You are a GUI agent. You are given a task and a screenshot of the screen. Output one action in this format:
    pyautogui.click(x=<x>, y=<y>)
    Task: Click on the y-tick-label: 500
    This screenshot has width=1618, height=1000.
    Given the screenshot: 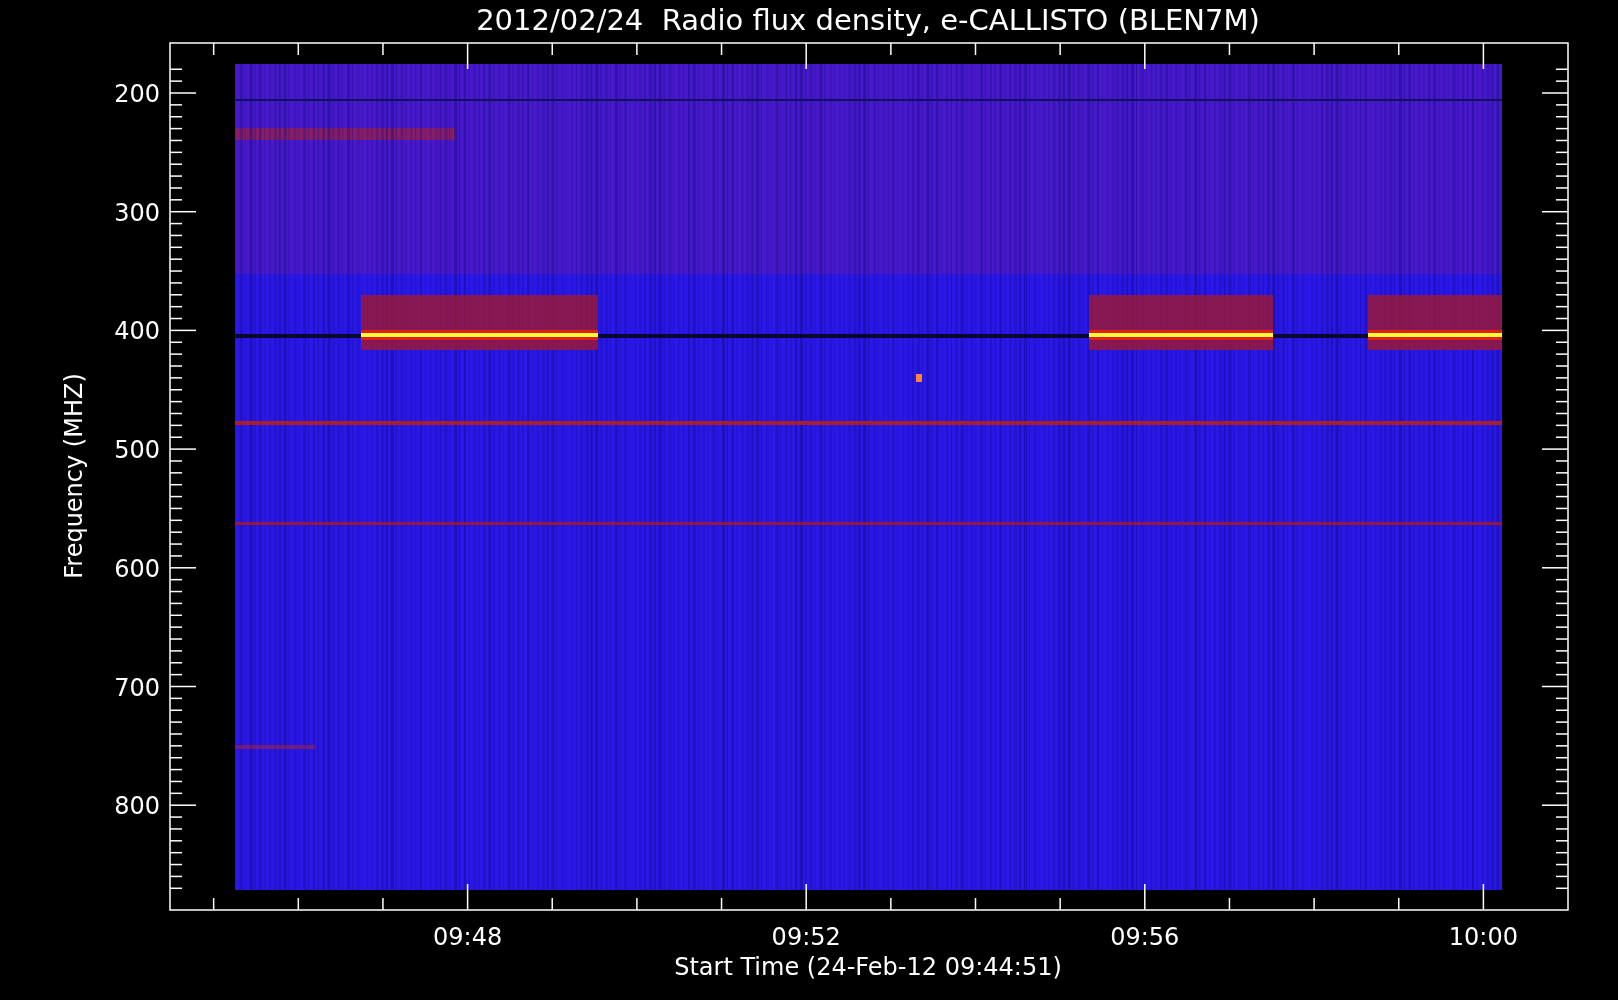 What is the action you would take?
    pyautogui.click(x=137, y=450)
    